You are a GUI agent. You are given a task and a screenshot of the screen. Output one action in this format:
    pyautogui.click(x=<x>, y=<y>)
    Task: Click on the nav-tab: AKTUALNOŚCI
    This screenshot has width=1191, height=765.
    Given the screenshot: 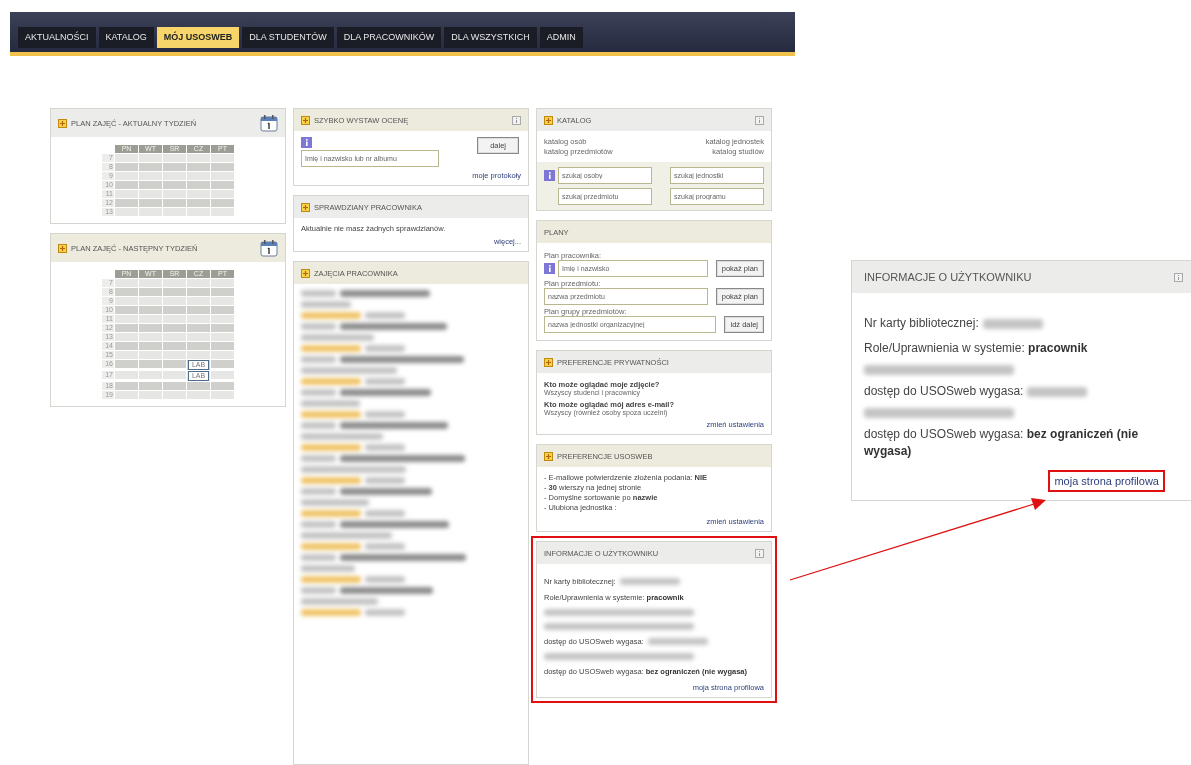 What is the action you would take?
    pyautogui.click(x=57, y=37)
    